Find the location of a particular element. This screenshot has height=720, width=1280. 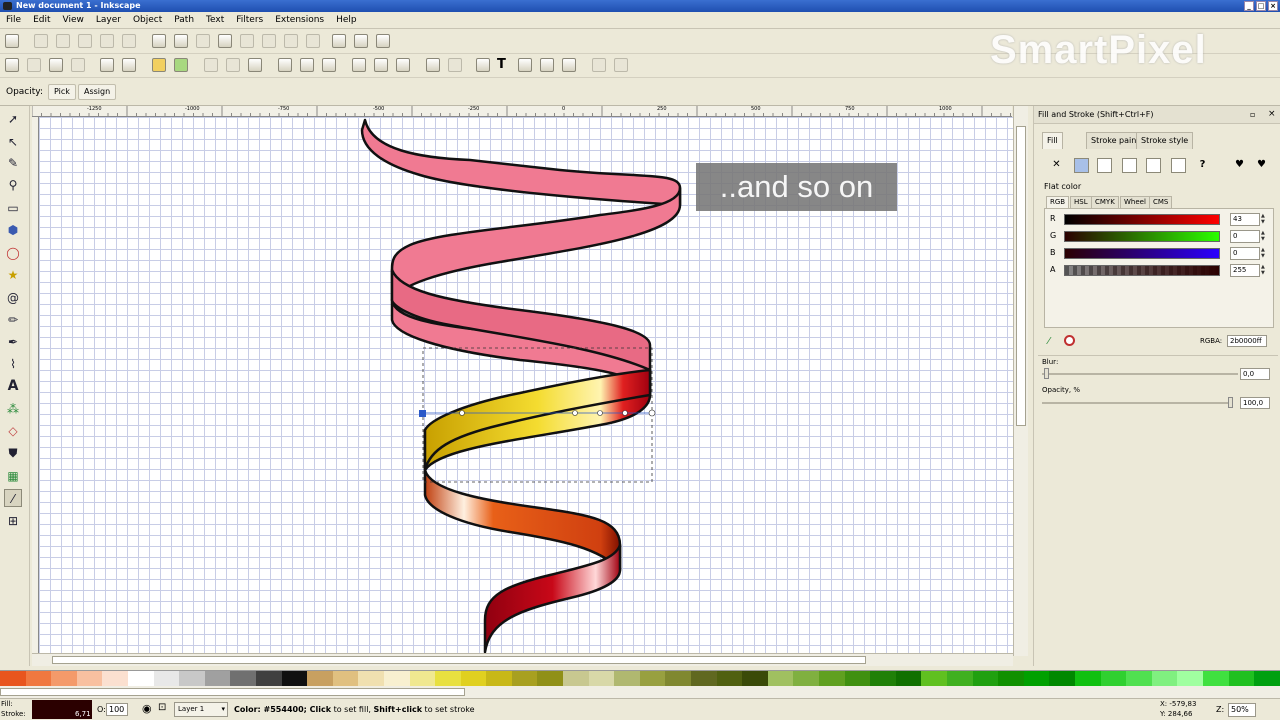

new-document-icon is located at coordinates (12, 65).